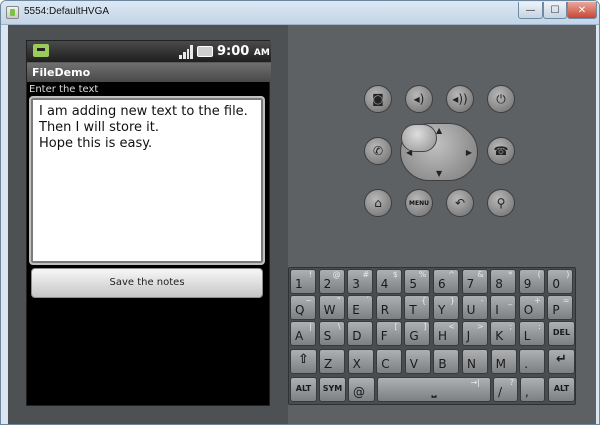 This screenshot has width=600, height=425. I want to click on alt-key-left: ALT, so click(303, 389).